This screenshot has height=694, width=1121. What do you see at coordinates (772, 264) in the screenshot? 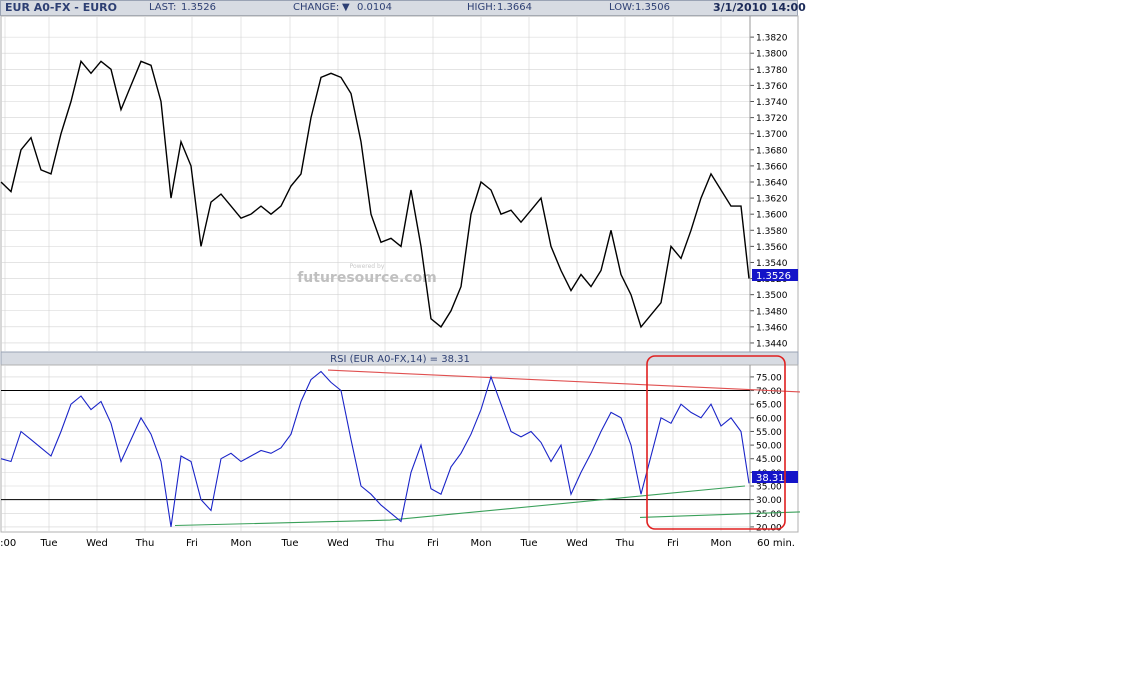
I see `price-tick-label: 1.3540` at bounding box center [772, 264].